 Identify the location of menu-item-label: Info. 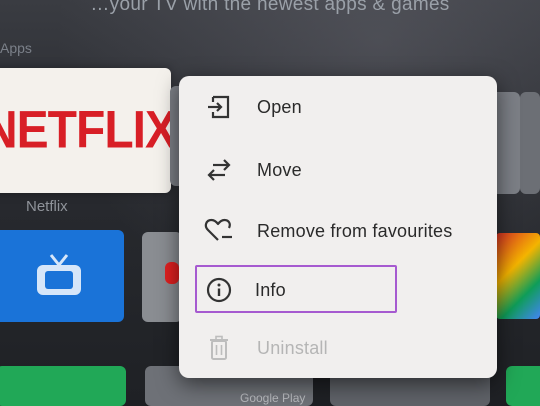
(270, 289).